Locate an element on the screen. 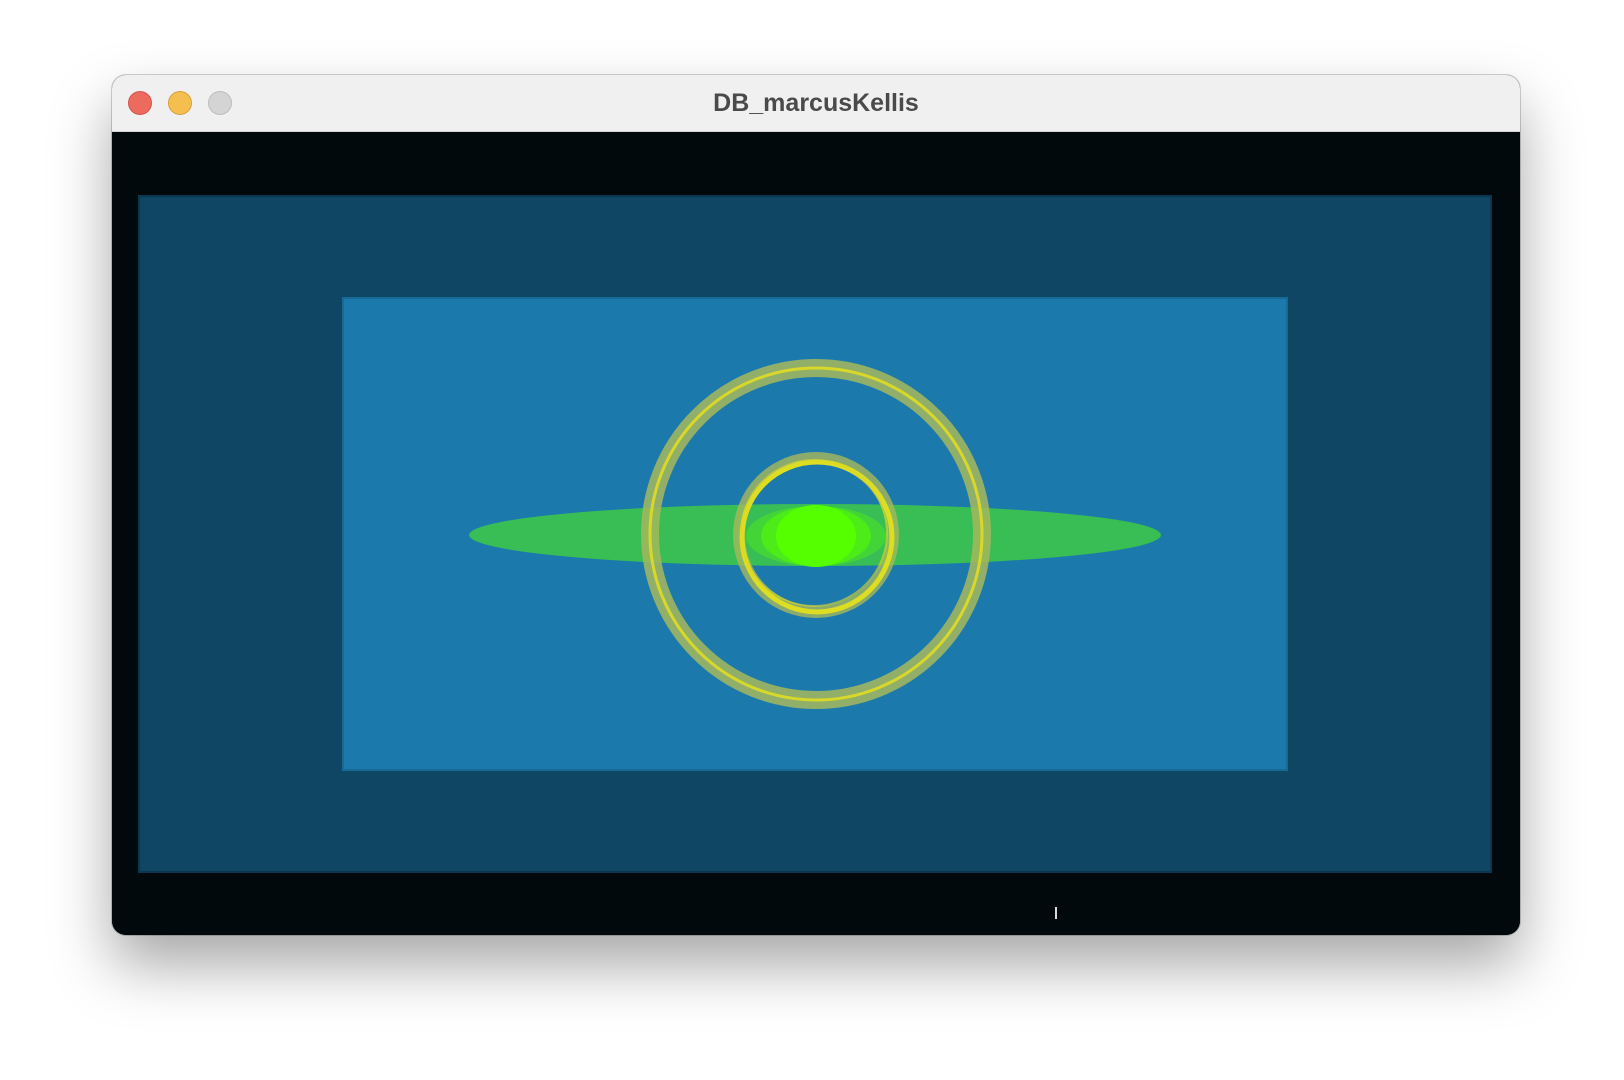 The height and width of the screenshot is (1080, 1624). title-bar: DB_marcusKellis is located at coordinates (816, 103).